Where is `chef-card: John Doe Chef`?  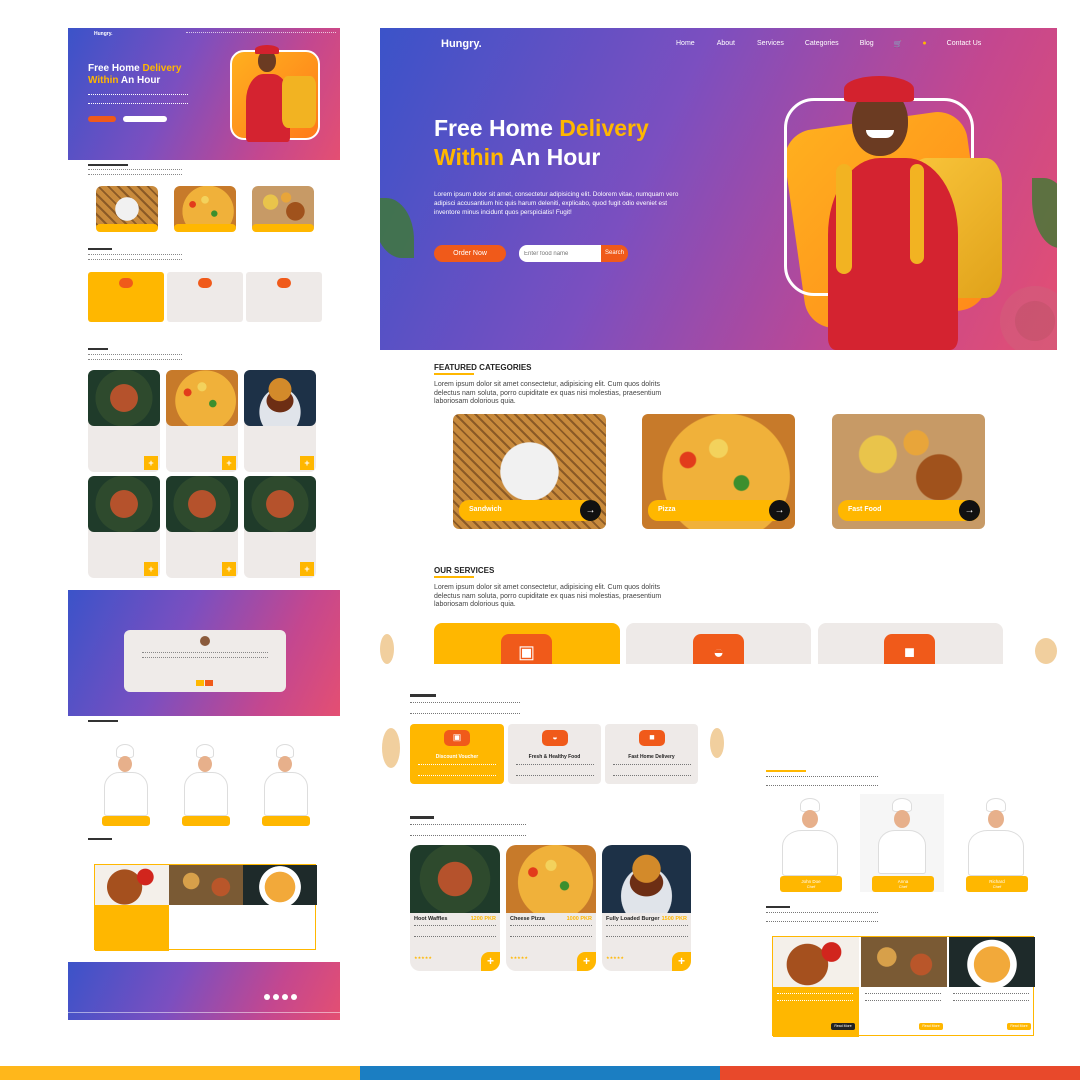 chef-card: John Doe Chef is located at coordinates (810, 844).